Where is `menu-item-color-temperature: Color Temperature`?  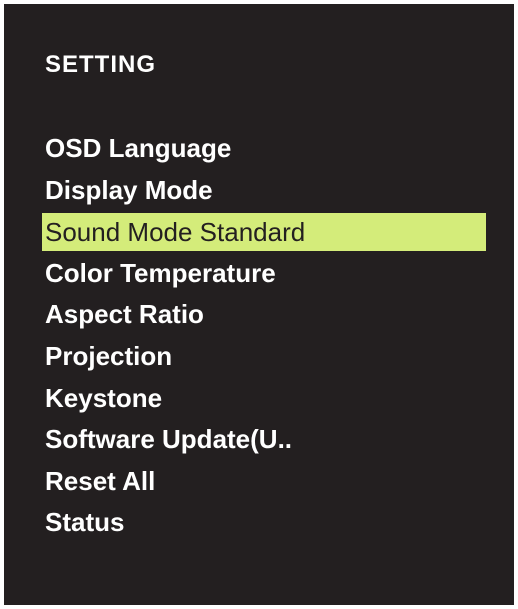 menu-item-color-temperature: Color Temperature is located at coordinates (264, 274).